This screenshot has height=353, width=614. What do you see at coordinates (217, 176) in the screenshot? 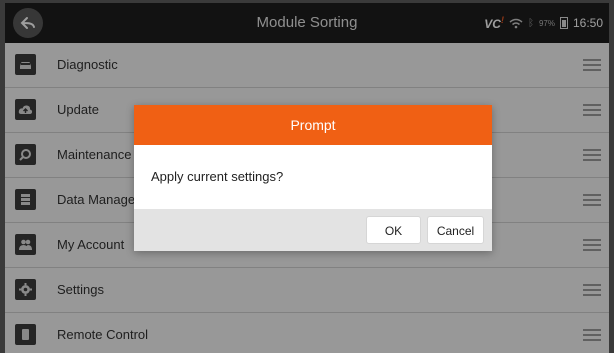
I see `dialog-message: Apply current settings?` at bounding box center [217, 176].